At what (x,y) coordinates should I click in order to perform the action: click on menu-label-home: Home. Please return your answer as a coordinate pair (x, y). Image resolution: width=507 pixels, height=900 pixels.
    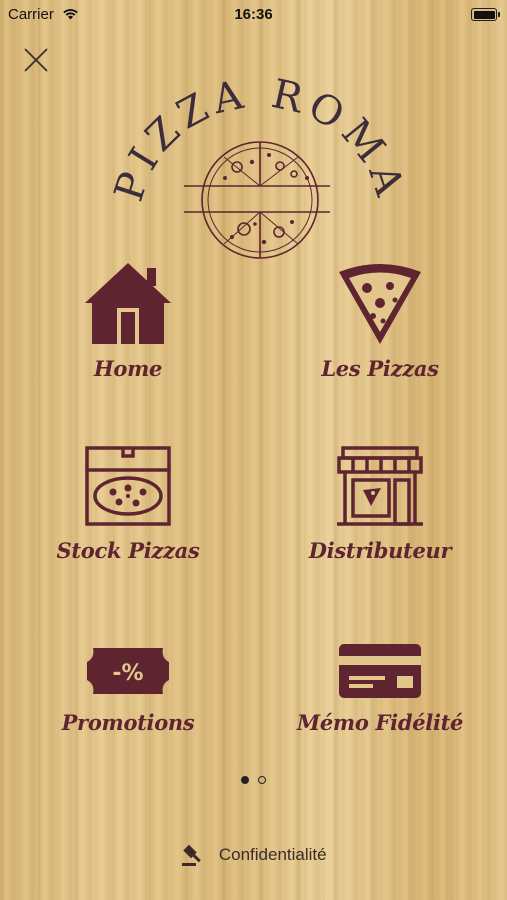
    Looking at the image, I should click on (128, 368).